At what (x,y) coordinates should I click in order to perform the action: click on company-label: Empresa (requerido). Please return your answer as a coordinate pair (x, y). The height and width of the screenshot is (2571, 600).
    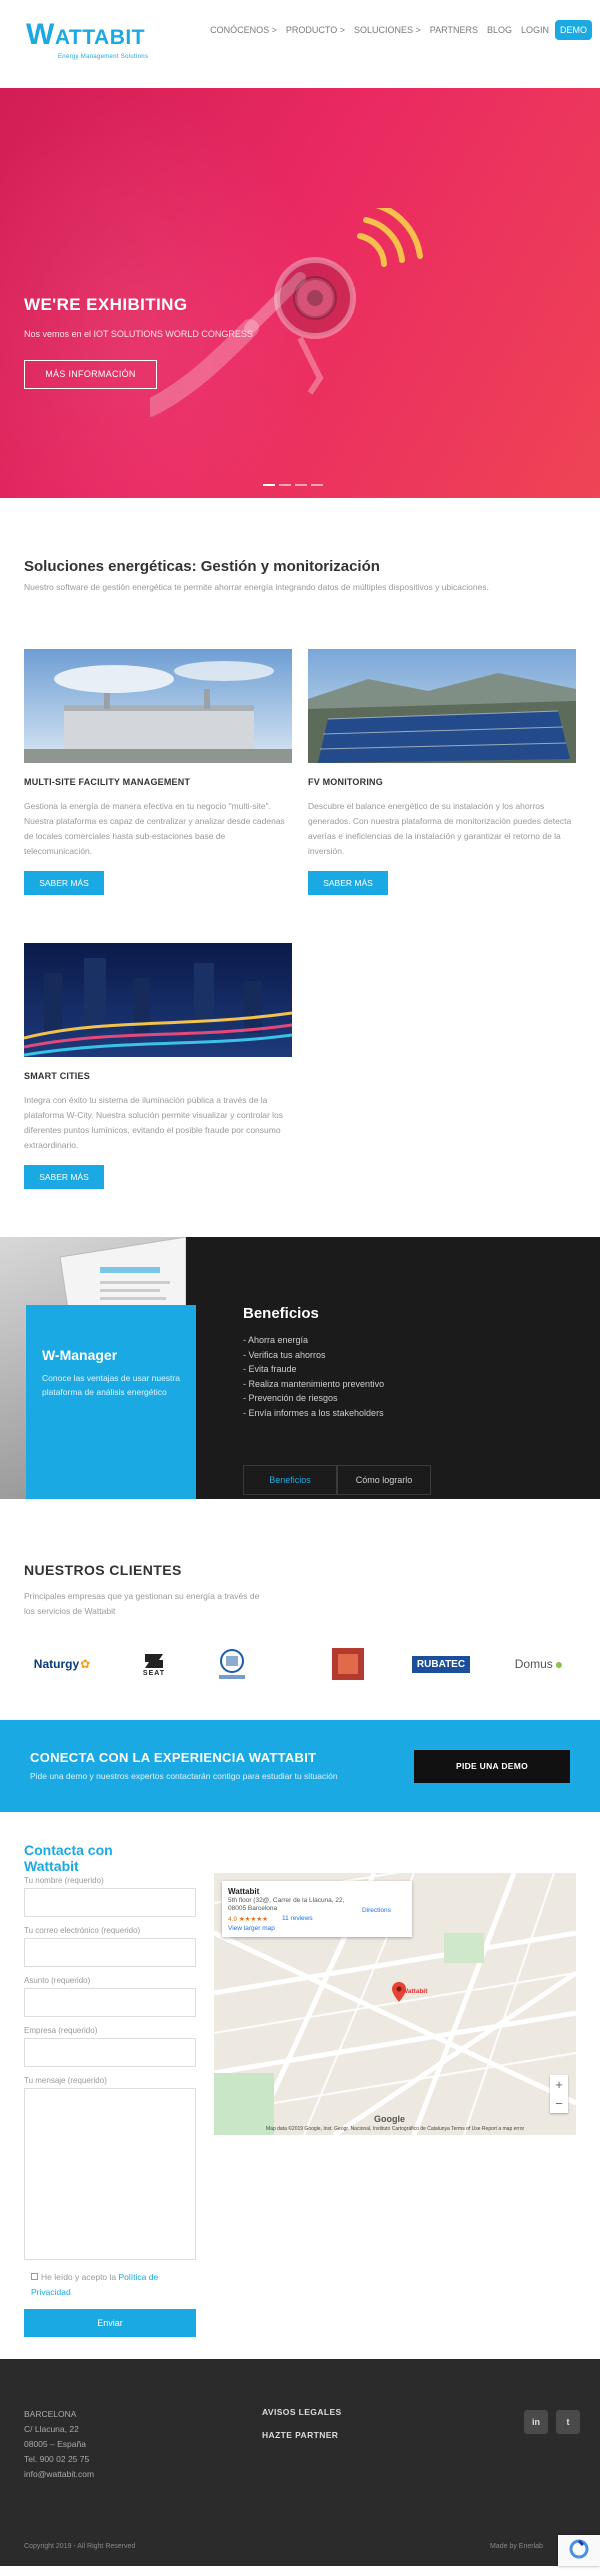
    Looking at the image, I should click on (61, 2030).